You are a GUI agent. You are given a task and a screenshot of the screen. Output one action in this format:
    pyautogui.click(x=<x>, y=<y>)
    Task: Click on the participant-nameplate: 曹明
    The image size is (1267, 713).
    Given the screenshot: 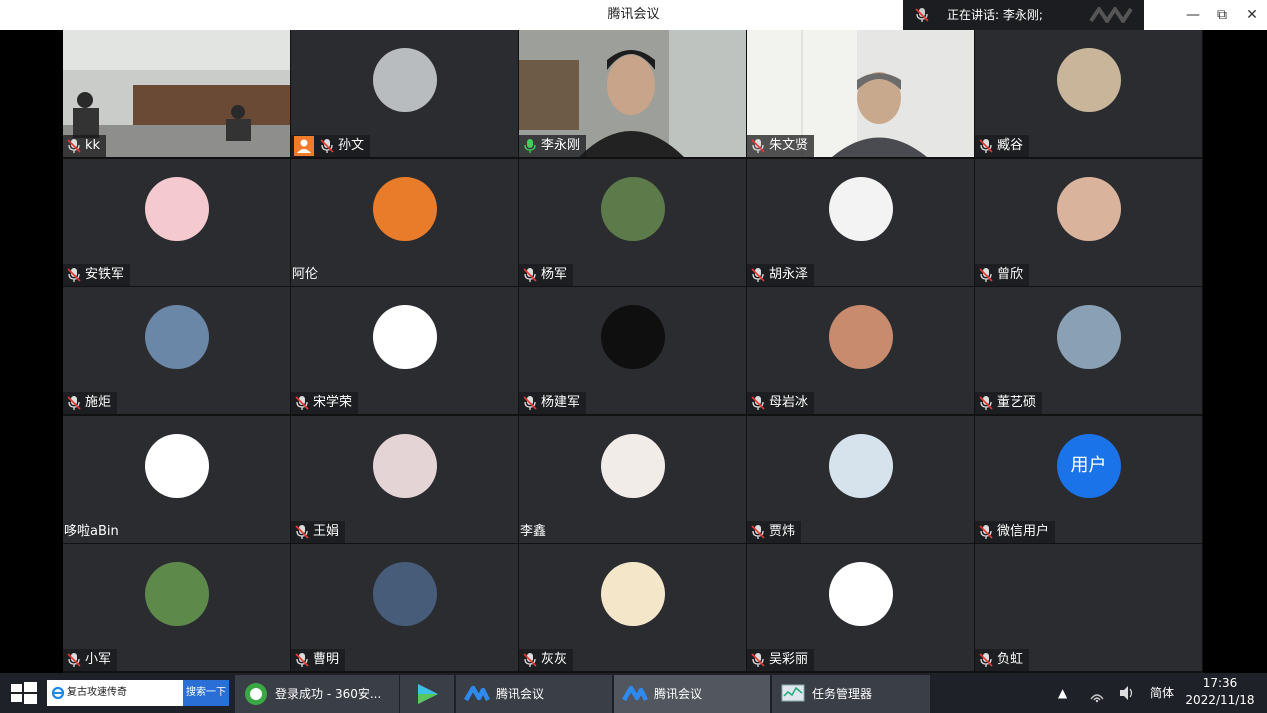 What is the action you would take?
    pyautogui.click(x=318, y=660)
    